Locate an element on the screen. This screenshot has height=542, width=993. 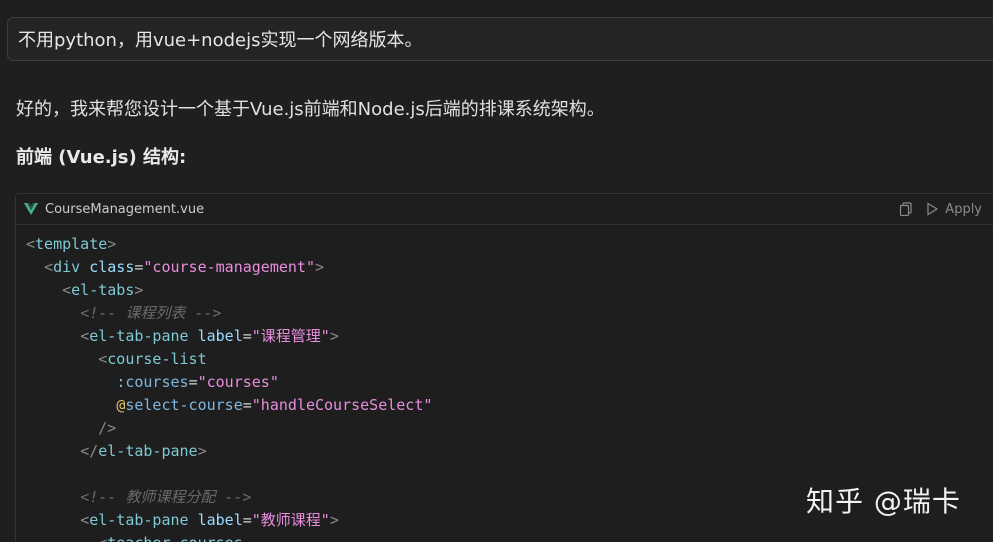
vue-logo-icon is located at coordinates (31, 209).